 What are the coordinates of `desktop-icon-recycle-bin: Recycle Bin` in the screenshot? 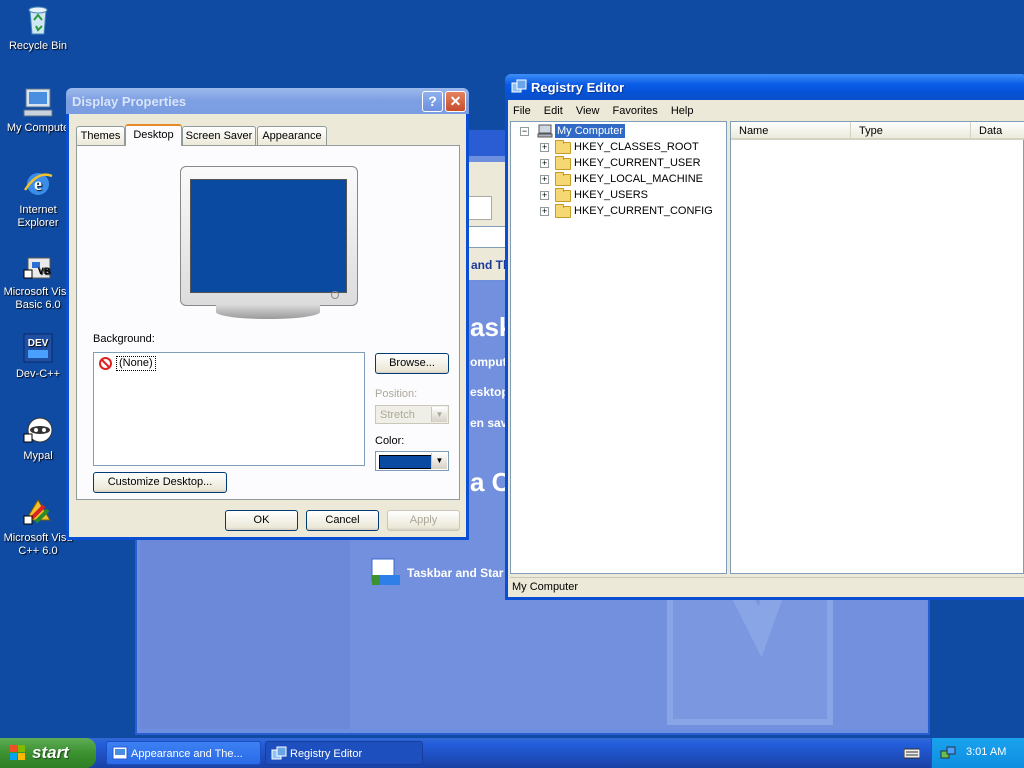 It's located at (39, 28).